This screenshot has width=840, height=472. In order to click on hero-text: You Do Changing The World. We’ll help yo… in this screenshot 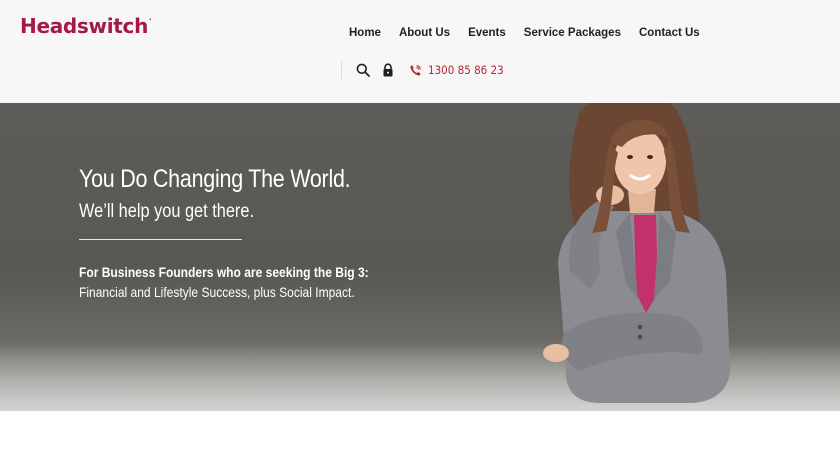, I will do `click(239, 231)`.